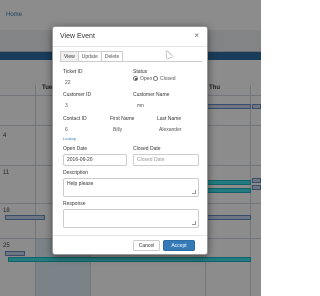  Describe the element at coordinates (77, 95) in the screenshot. I see `customer-id-label: Customer ID` at that location.